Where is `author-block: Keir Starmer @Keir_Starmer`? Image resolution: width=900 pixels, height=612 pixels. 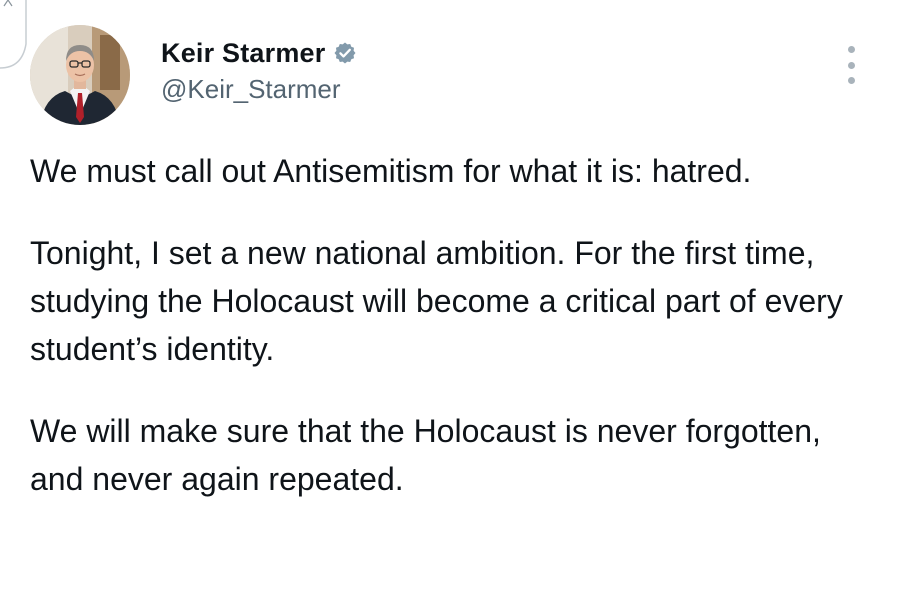
author-block: Keir Starmer @Keir_Starmer is located at coordinates (259, 70).